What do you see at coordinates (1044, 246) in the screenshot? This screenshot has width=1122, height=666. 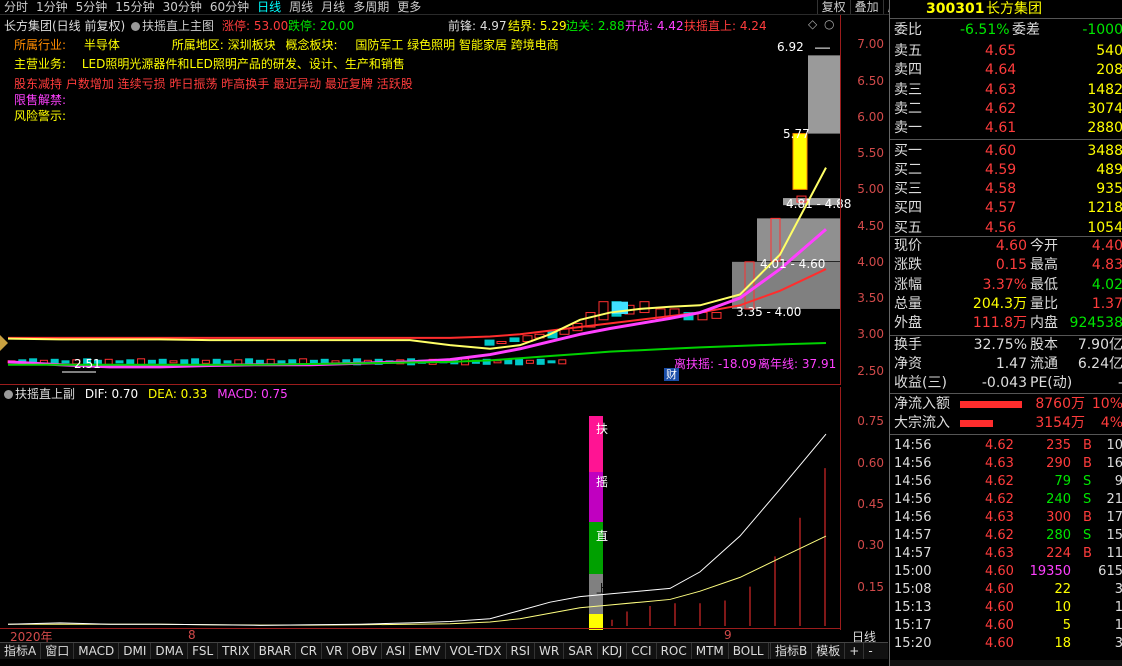 I see `stat-label-2: 今开` at bounding box center [1044, 246].